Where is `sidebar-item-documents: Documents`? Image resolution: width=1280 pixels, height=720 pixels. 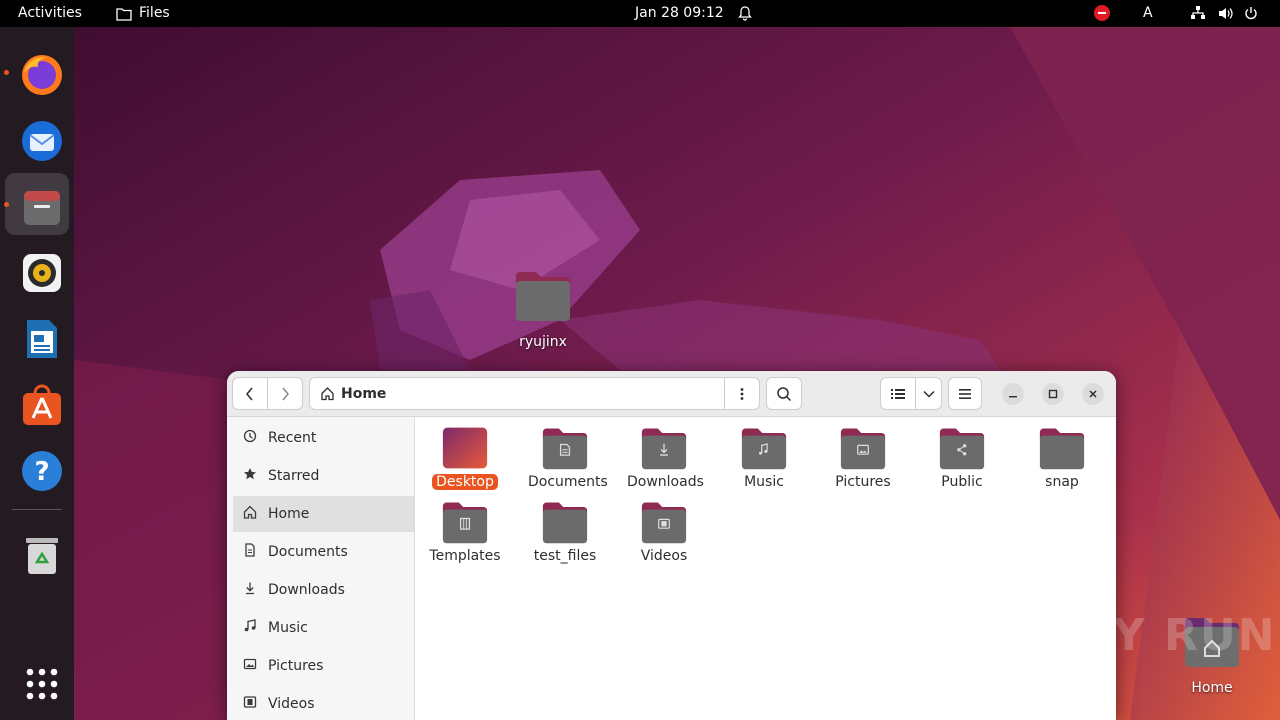
sidebar-item-documents: Documents is located at coordinates (323, 552).